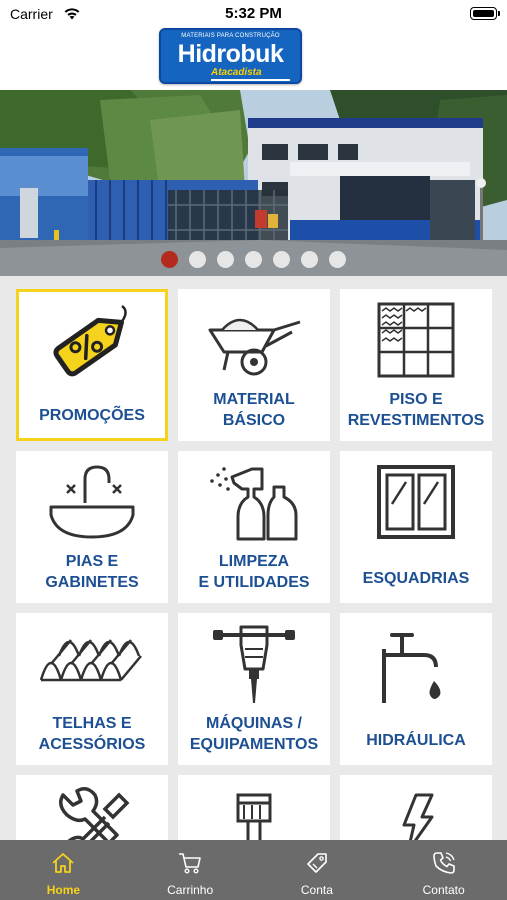 Image resolution: width=507 pixels, height=900 pixels. I want to click on tab-conta: Conta, so click(317, 870).